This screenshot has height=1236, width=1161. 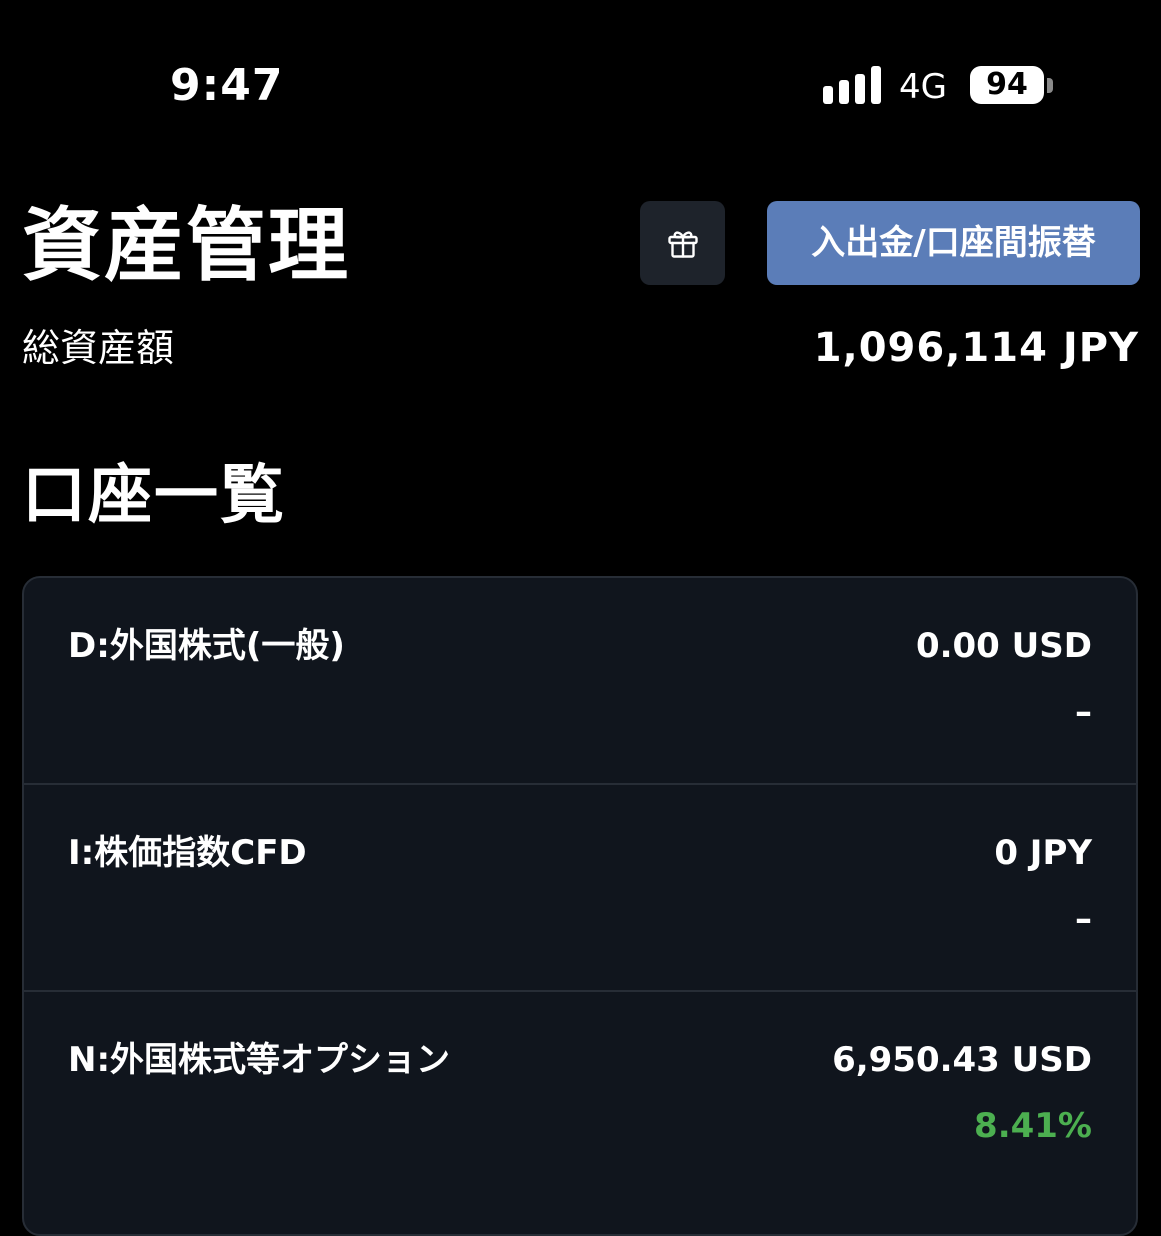 I want to click on status-time: 9:47, so click(x=227, y=85).